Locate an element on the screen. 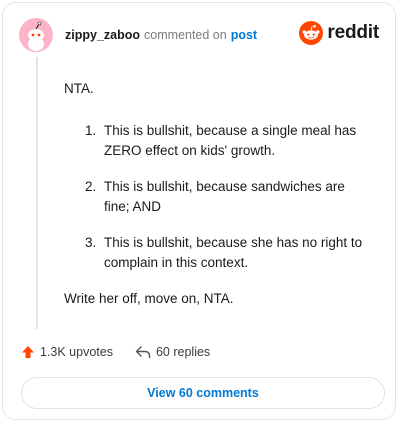  comment-meta: zippy_zaboo commented on post is located at coordinates (161, 35).